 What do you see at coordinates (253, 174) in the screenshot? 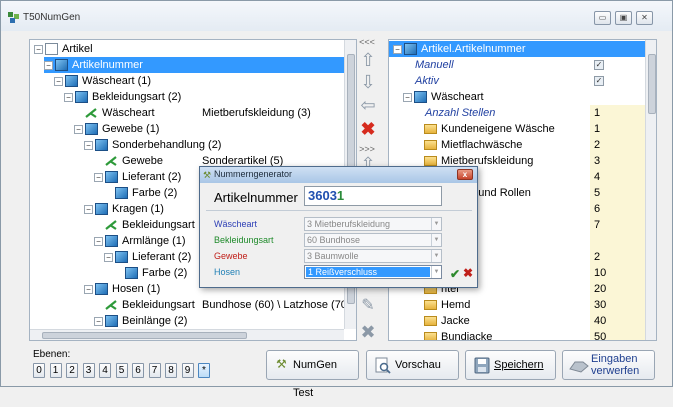
I see `dialog-title: Nummerngenerator` at bounding box center [253, 174].